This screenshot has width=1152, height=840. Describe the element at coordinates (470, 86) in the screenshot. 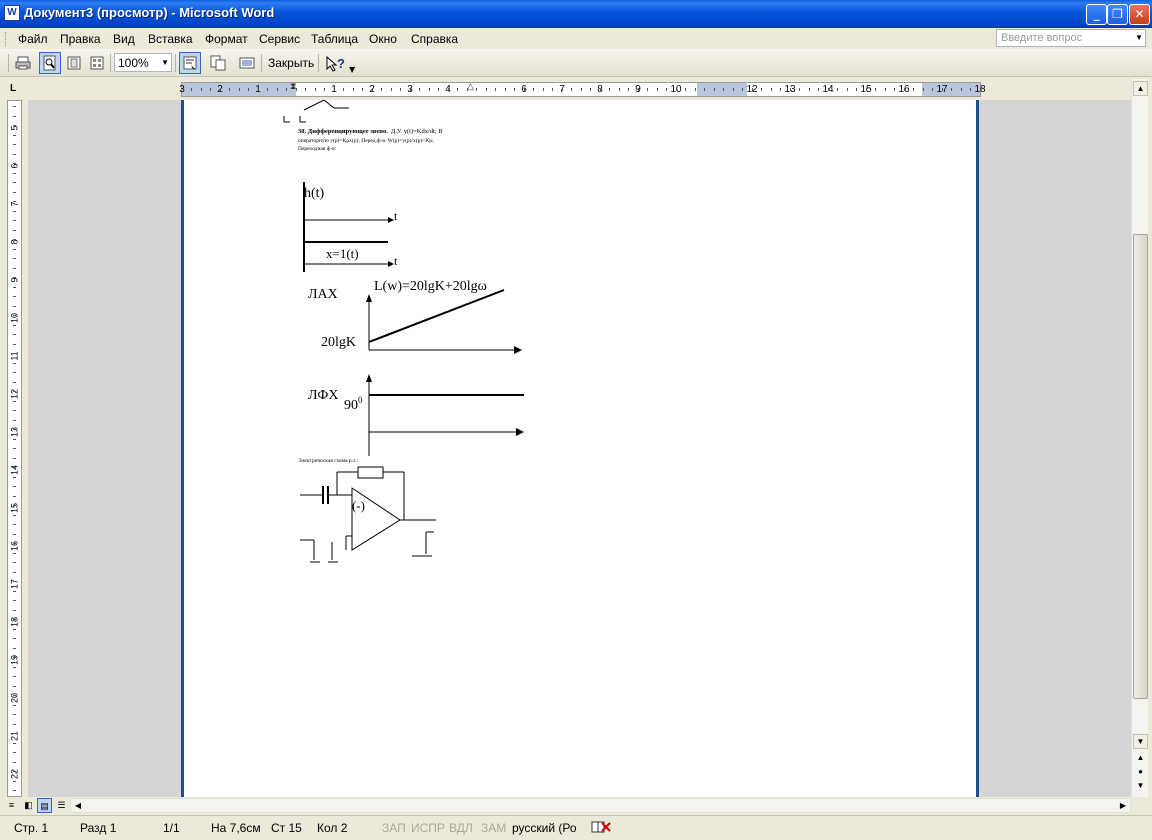

I see `right-indent-marker: △` at that location.